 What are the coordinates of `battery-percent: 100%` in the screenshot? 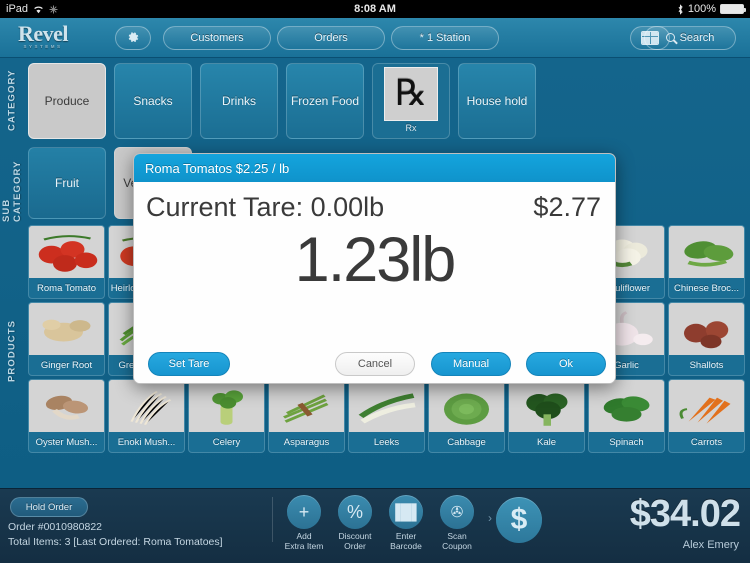 It's located at (701, 9).